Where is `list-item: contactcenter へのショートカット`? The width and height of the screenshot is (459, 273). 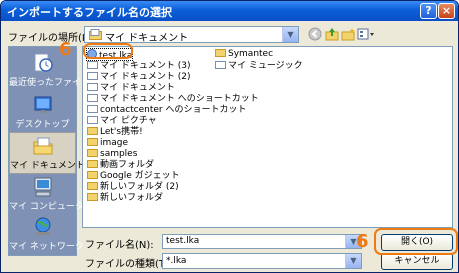
list-item: contactcenter へのショートカット is located at coordinates (167, 110).